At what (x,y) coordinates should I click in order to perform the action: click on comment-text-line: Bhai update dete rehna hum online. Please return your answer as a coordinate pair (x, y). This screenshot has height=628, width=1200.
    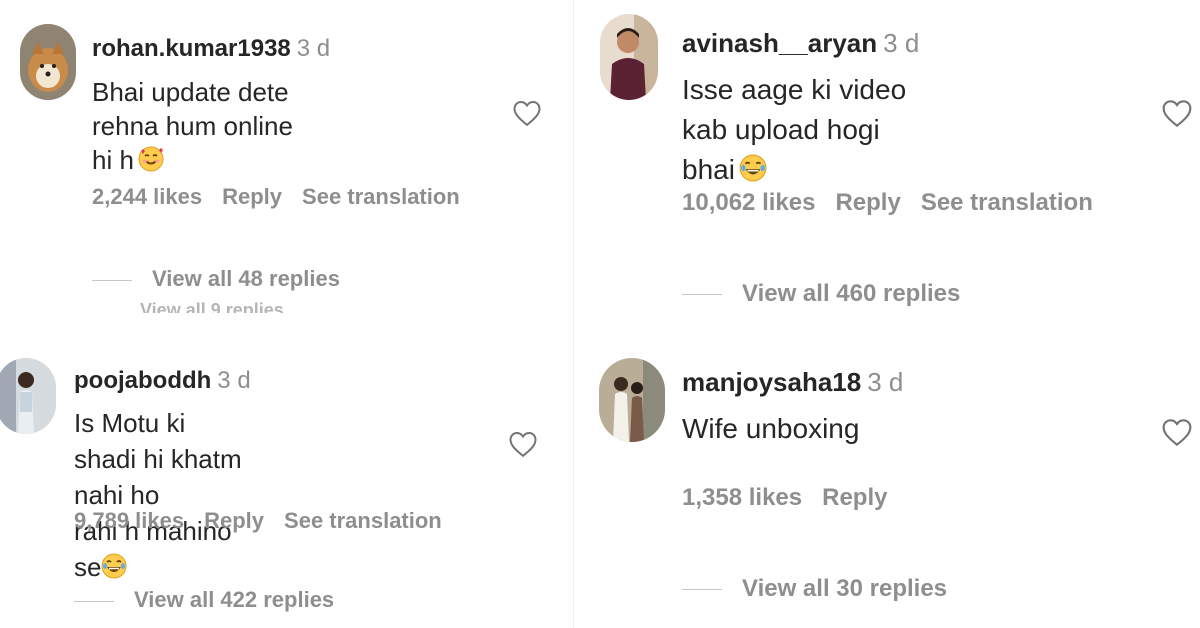
    Looking at the image, I should click on (192, 109).